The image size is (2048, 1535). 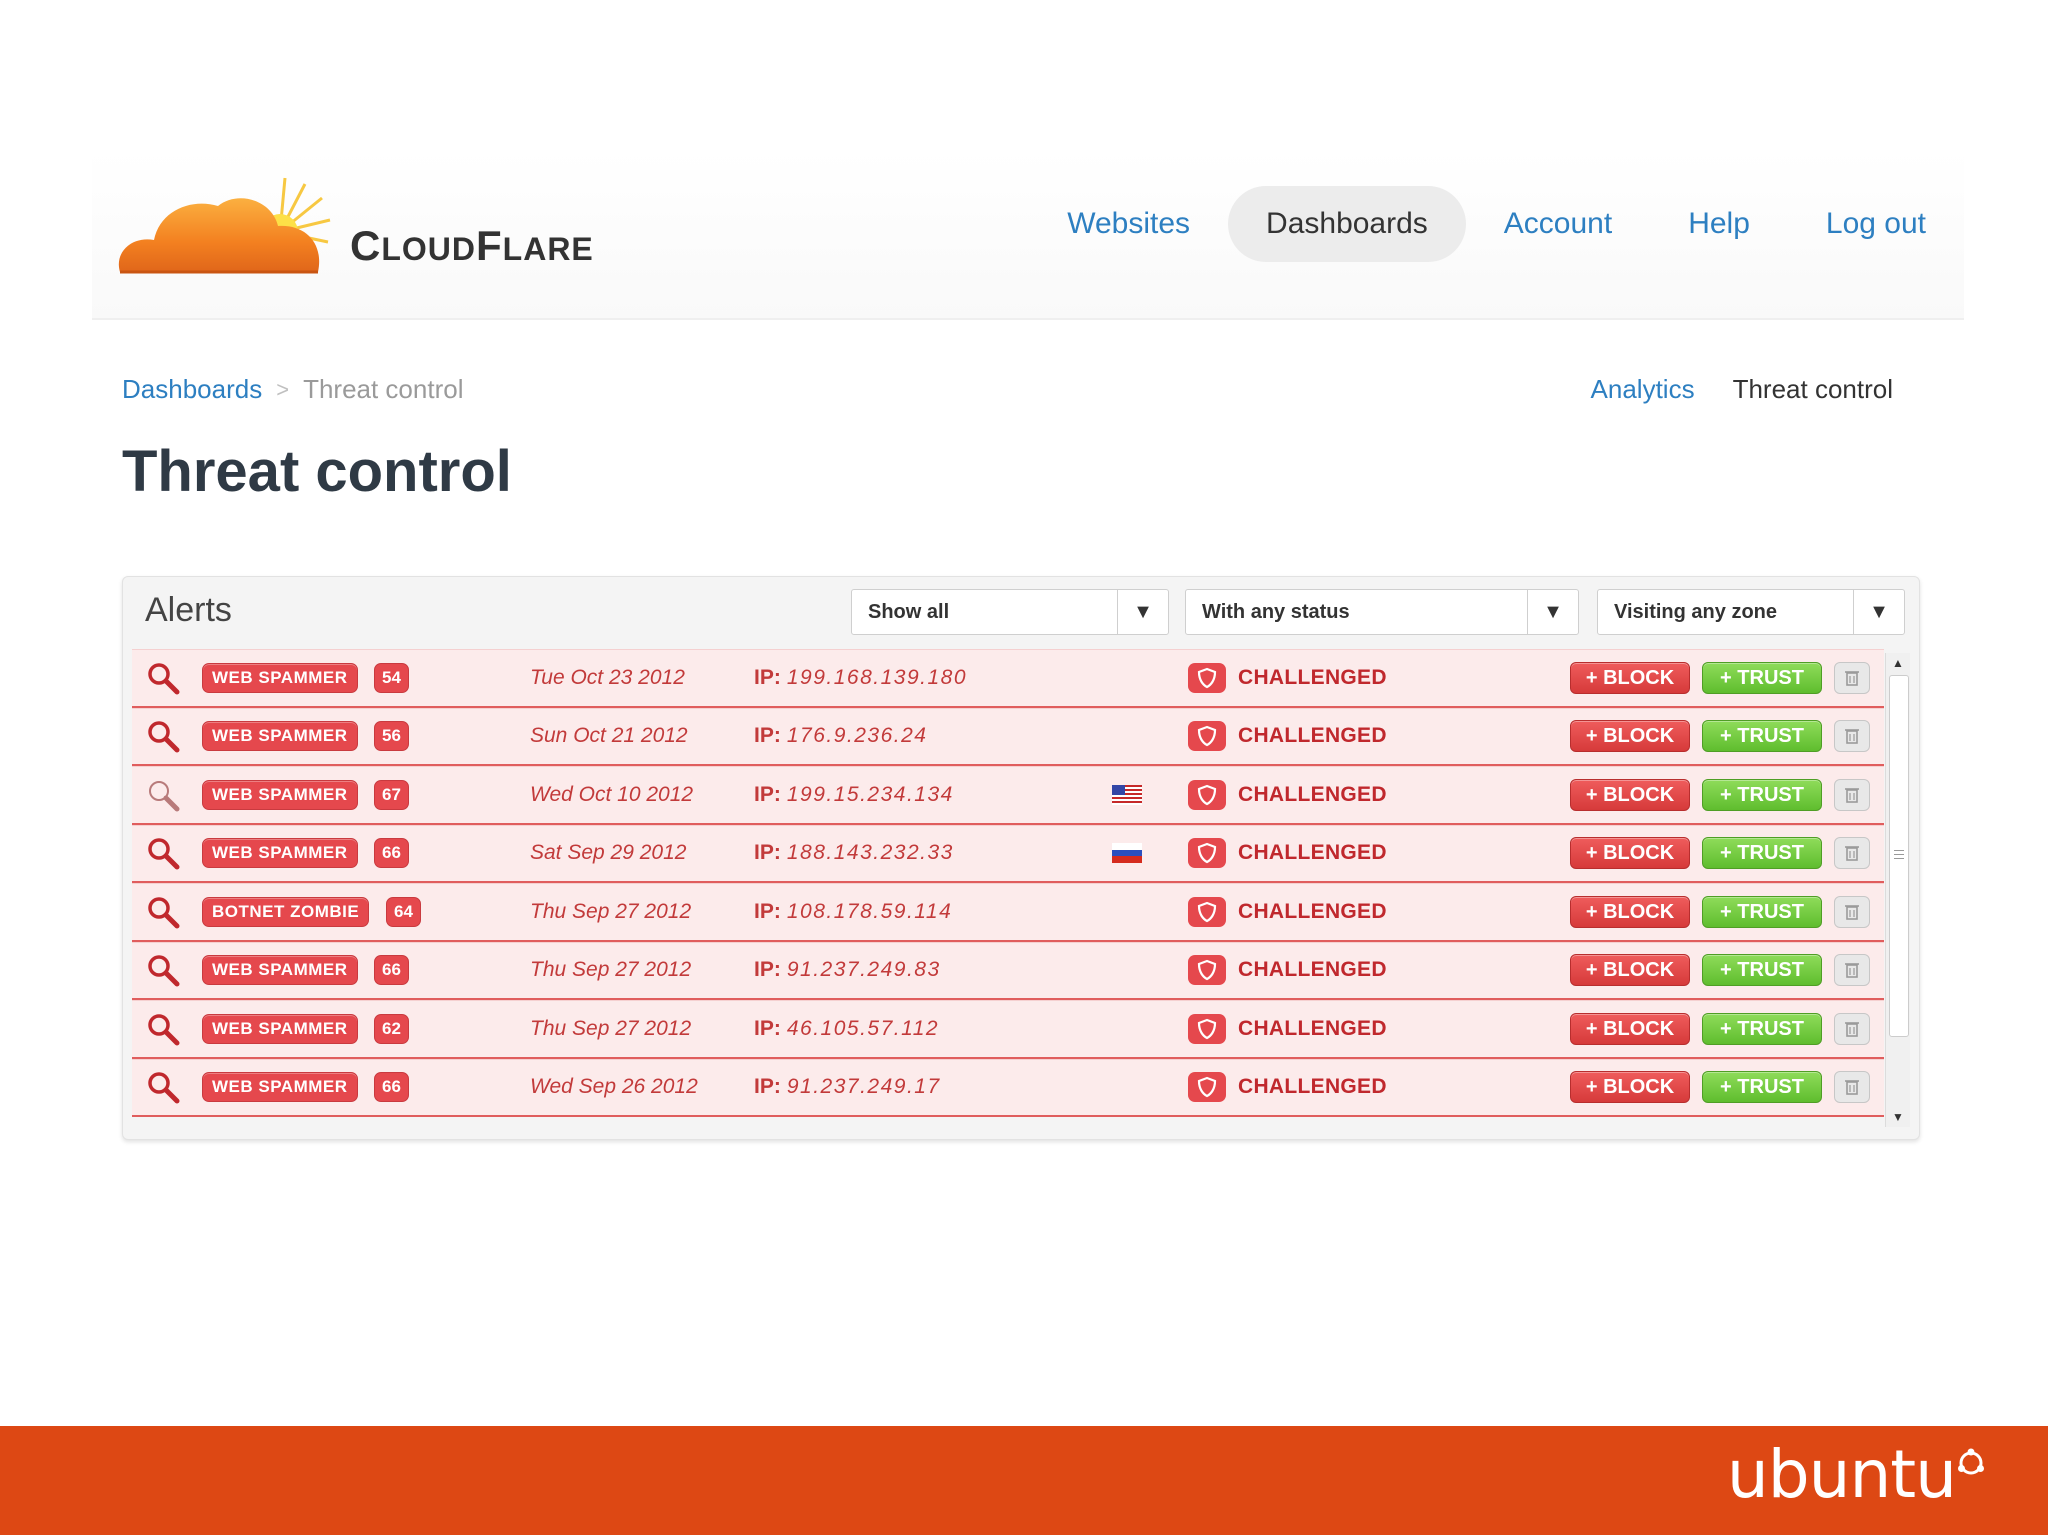 What do you see at coordinates (1878, 612) in the screenshot?
I see `dropdown-arrow-icon: ▼` at bounding box center [1878, 612].